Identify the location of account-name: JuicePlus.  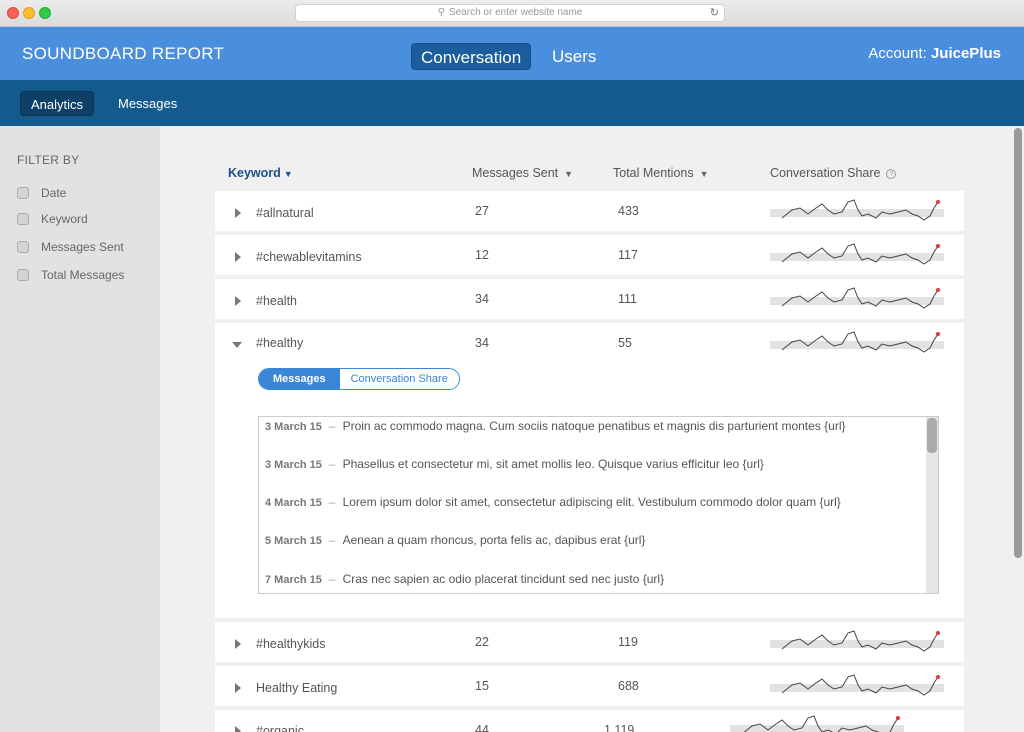
(965, 53).